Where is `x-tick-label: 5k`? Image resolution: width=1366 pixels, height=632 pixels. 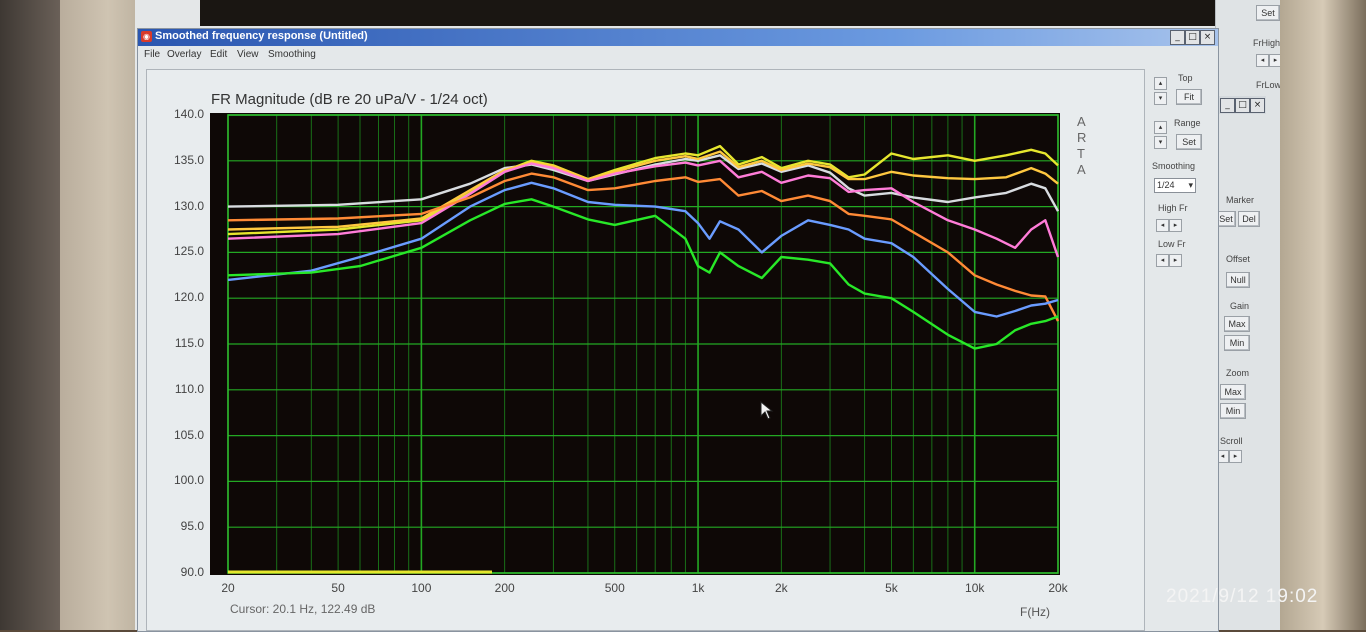 x-tick-label: 5k is located at coordinates (891, 588).